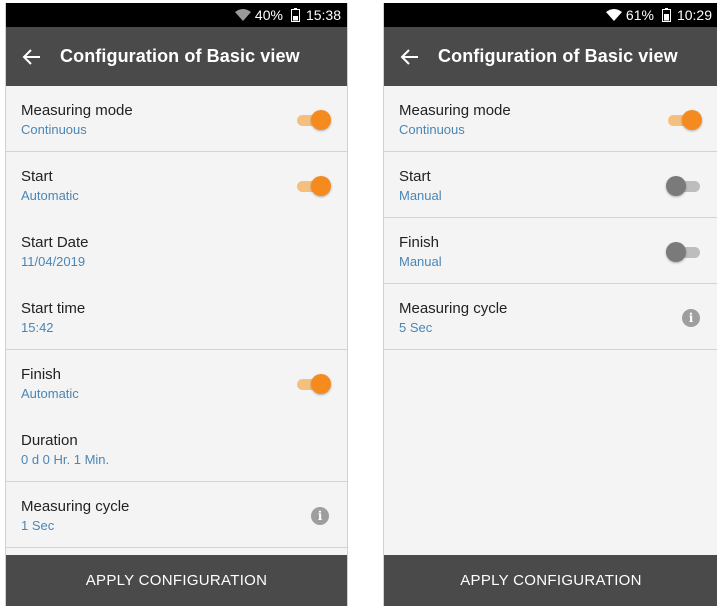  Describe the element at coordinates (268, 15) in the screenshot. I see `battery-level: 40%` at that location.